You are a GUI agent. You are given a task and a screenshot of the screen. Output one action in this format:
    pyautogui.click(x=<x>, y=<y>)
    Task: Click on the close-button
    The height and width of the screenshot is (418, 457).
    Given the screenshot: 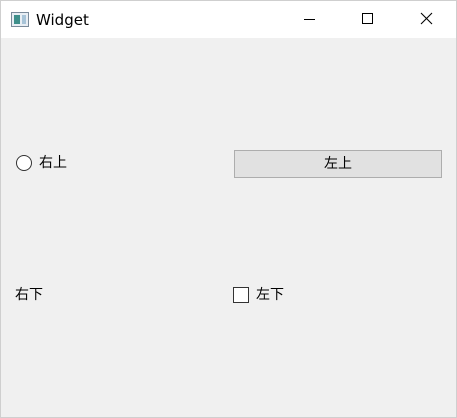 What is the action you would take?
    pyautogui.click(x=426, y=19)
    